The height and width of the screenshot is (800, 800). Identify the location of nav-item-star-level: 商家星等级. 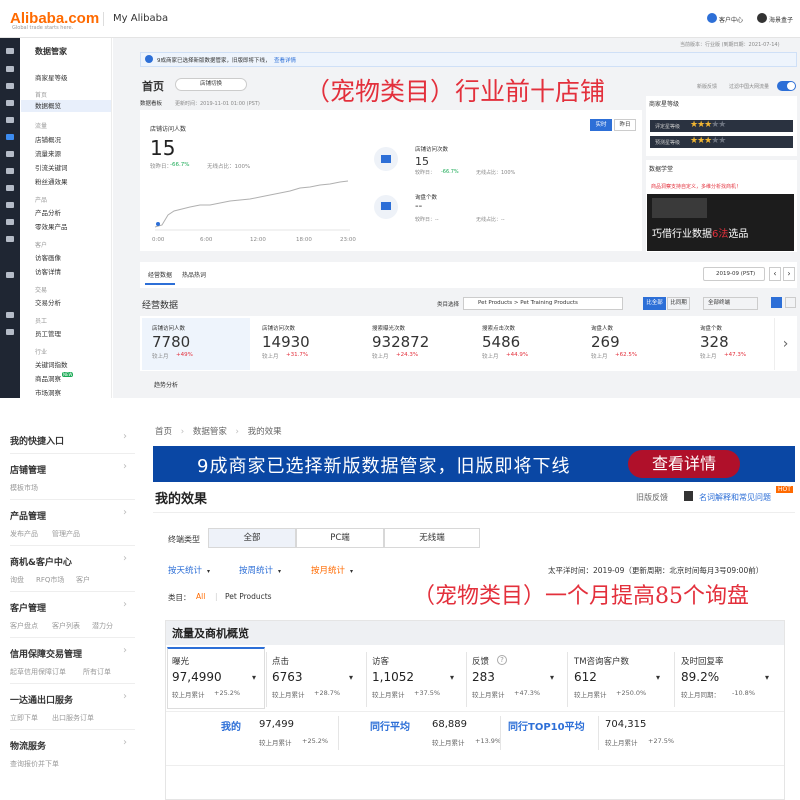
(51, 77).